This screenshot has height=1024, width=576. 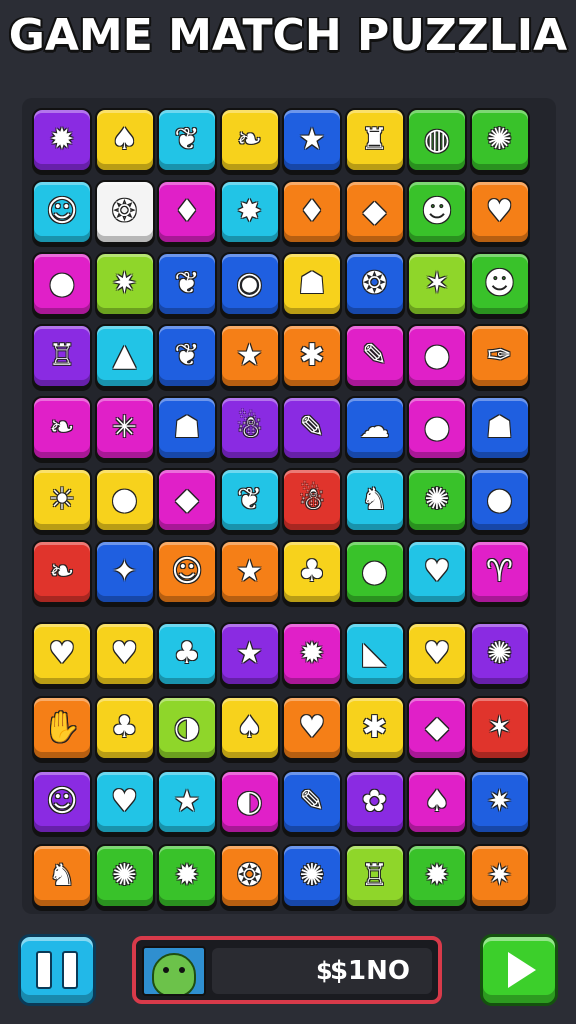 What do you see at coordinates (62, 728) in the screenshot?
I see `tile: ✋` at bounding box center [62, 728].